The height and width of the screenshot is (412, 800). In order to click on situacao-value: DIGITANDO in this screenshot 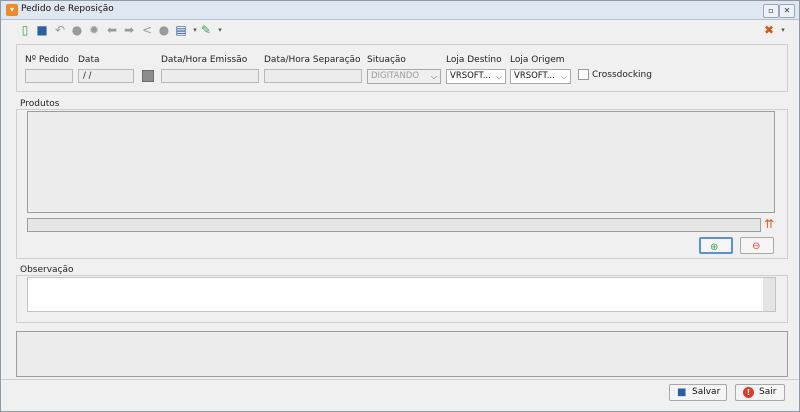, I will do `click(395, 76)`.